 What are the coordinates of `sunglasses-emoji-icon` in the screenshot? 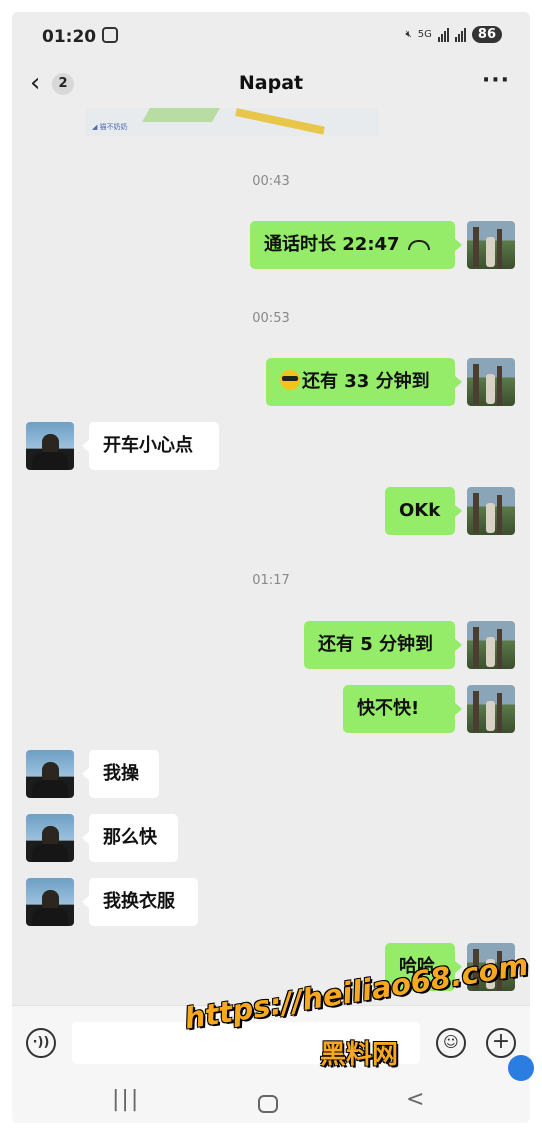 It's located at (290, 380).